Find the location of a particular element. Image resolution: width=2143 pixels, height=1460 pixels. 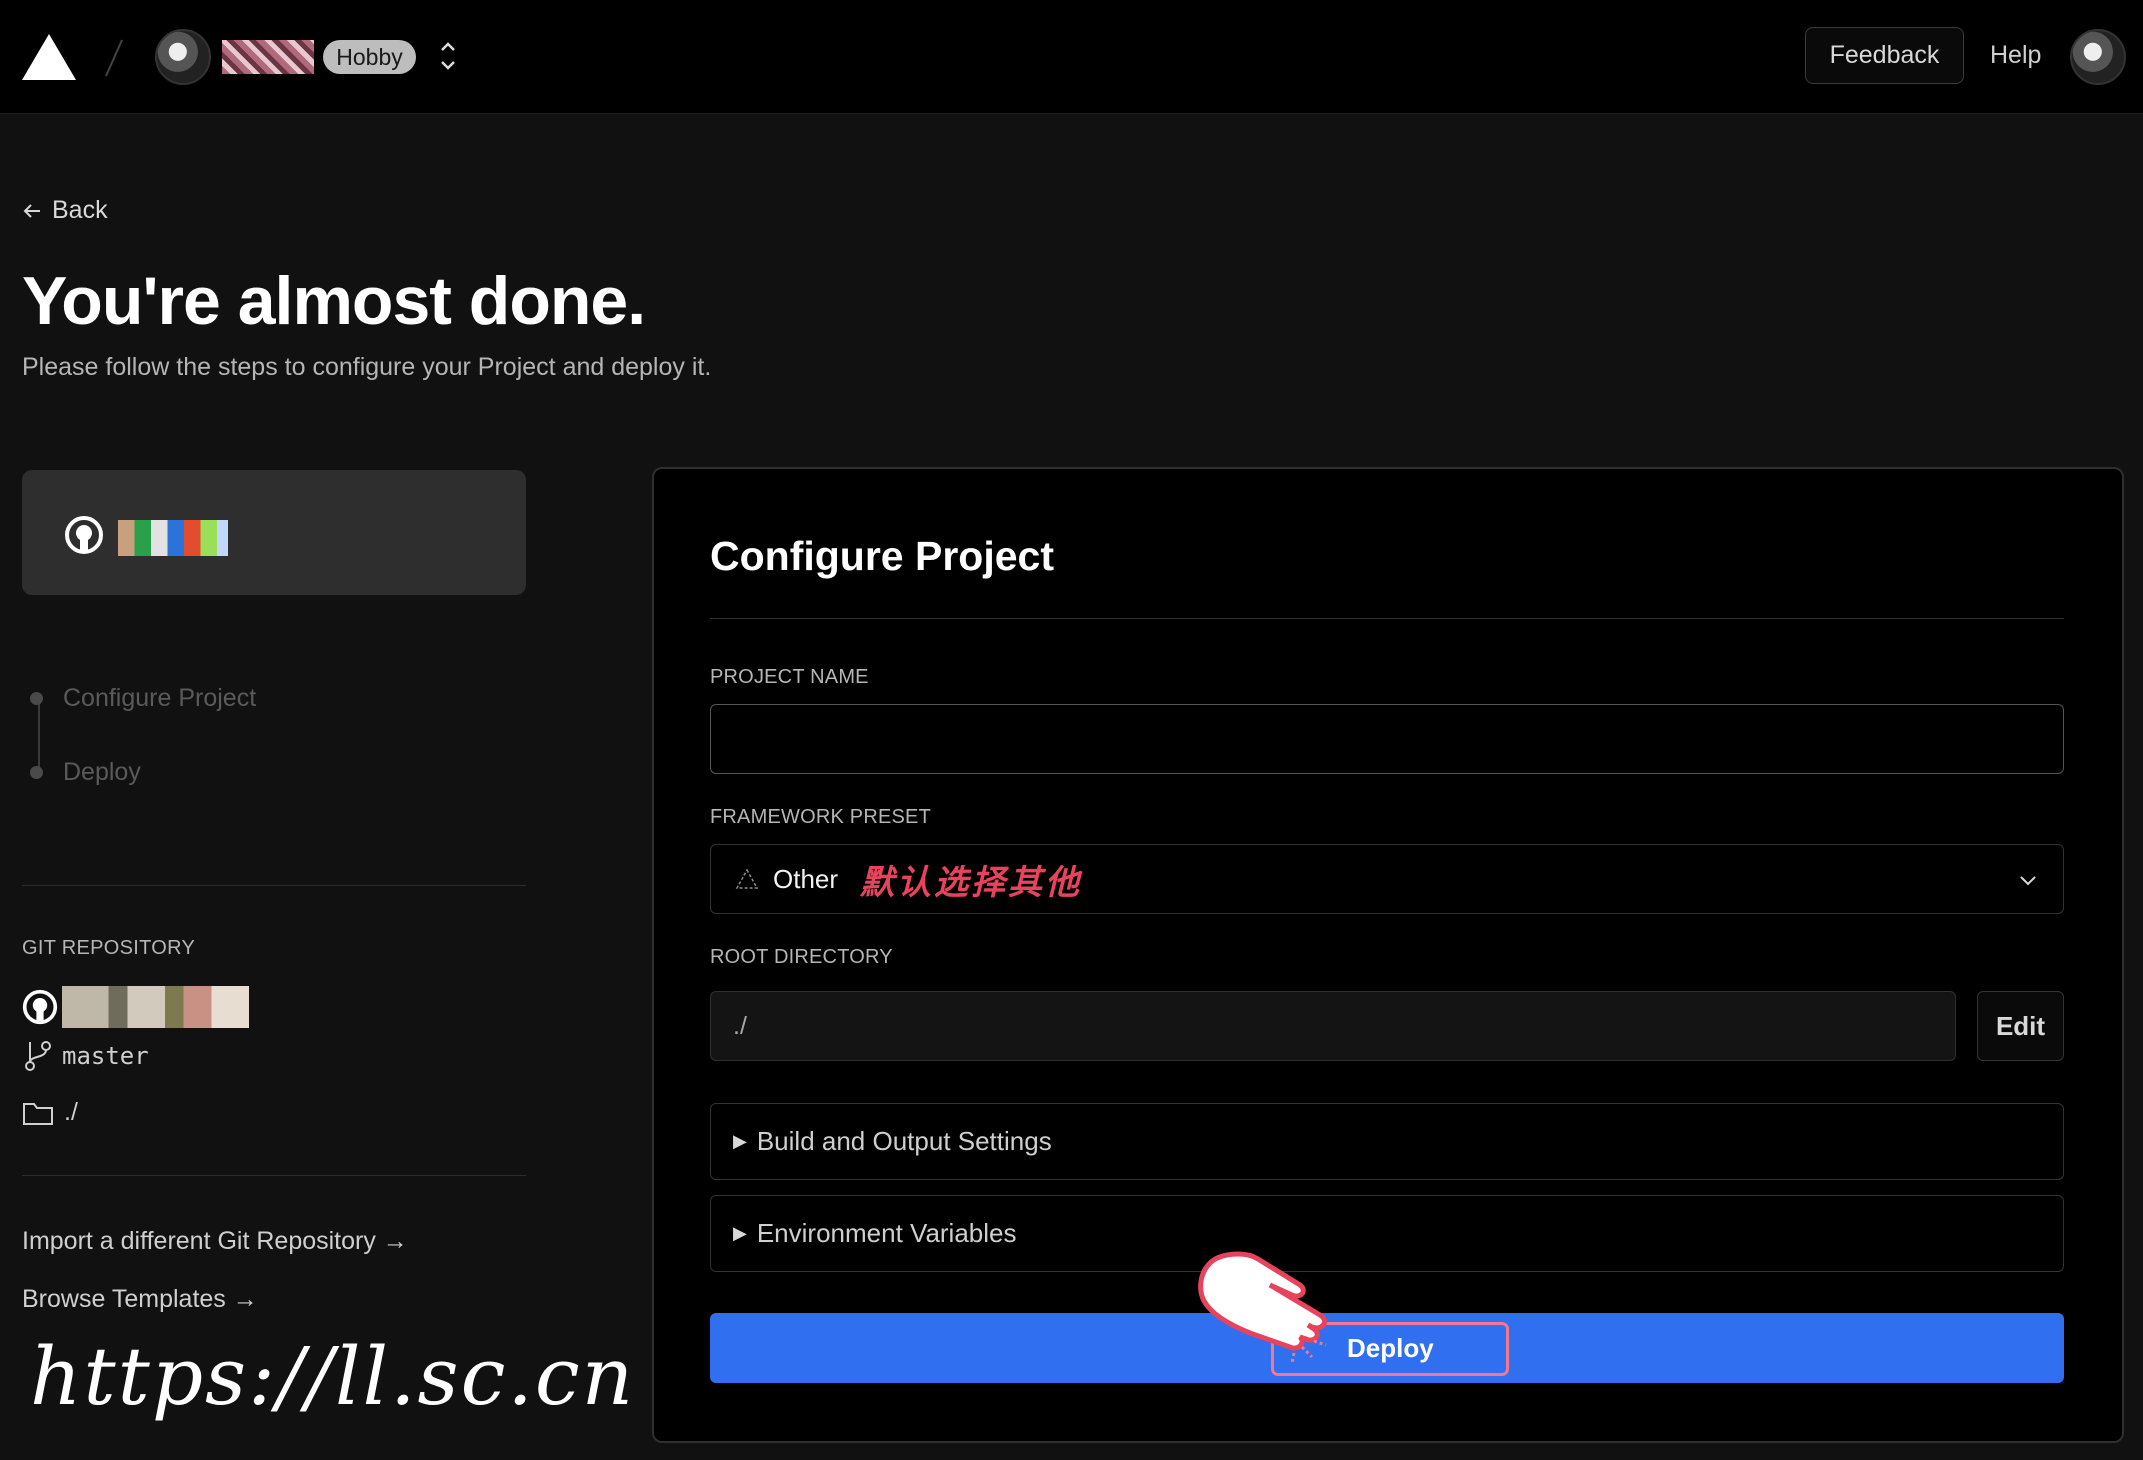

branch-icon is located at coordinates (38, 1056).